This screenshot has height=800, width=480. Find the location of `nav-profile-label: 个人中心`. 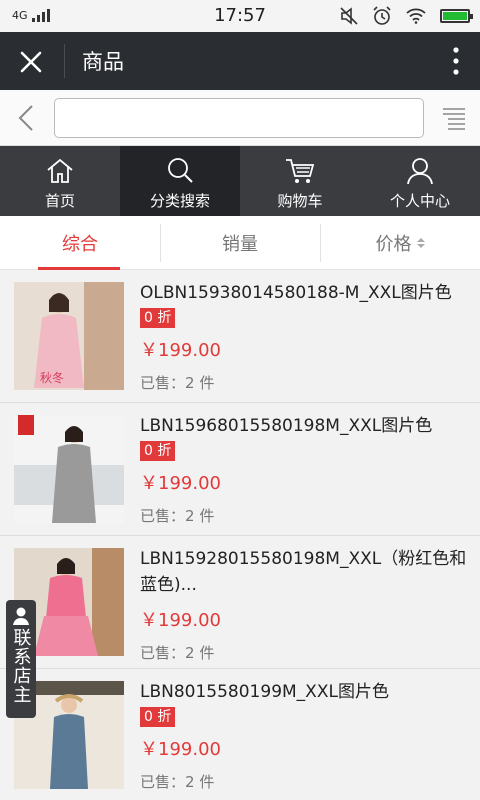

nav-profile-label: 个人中心 is located at coordinates (419, 201).